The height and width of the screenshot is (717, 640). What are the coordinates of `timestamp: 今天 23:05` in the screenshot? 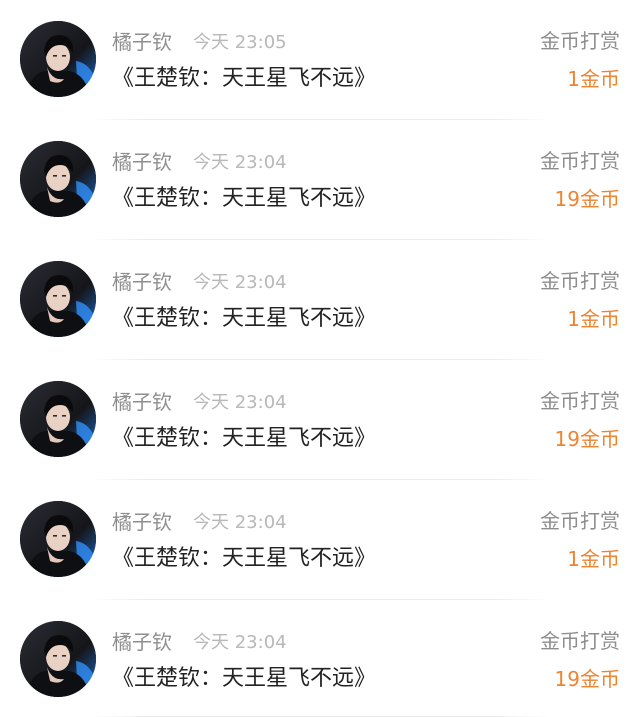 It's located at (240, 42).